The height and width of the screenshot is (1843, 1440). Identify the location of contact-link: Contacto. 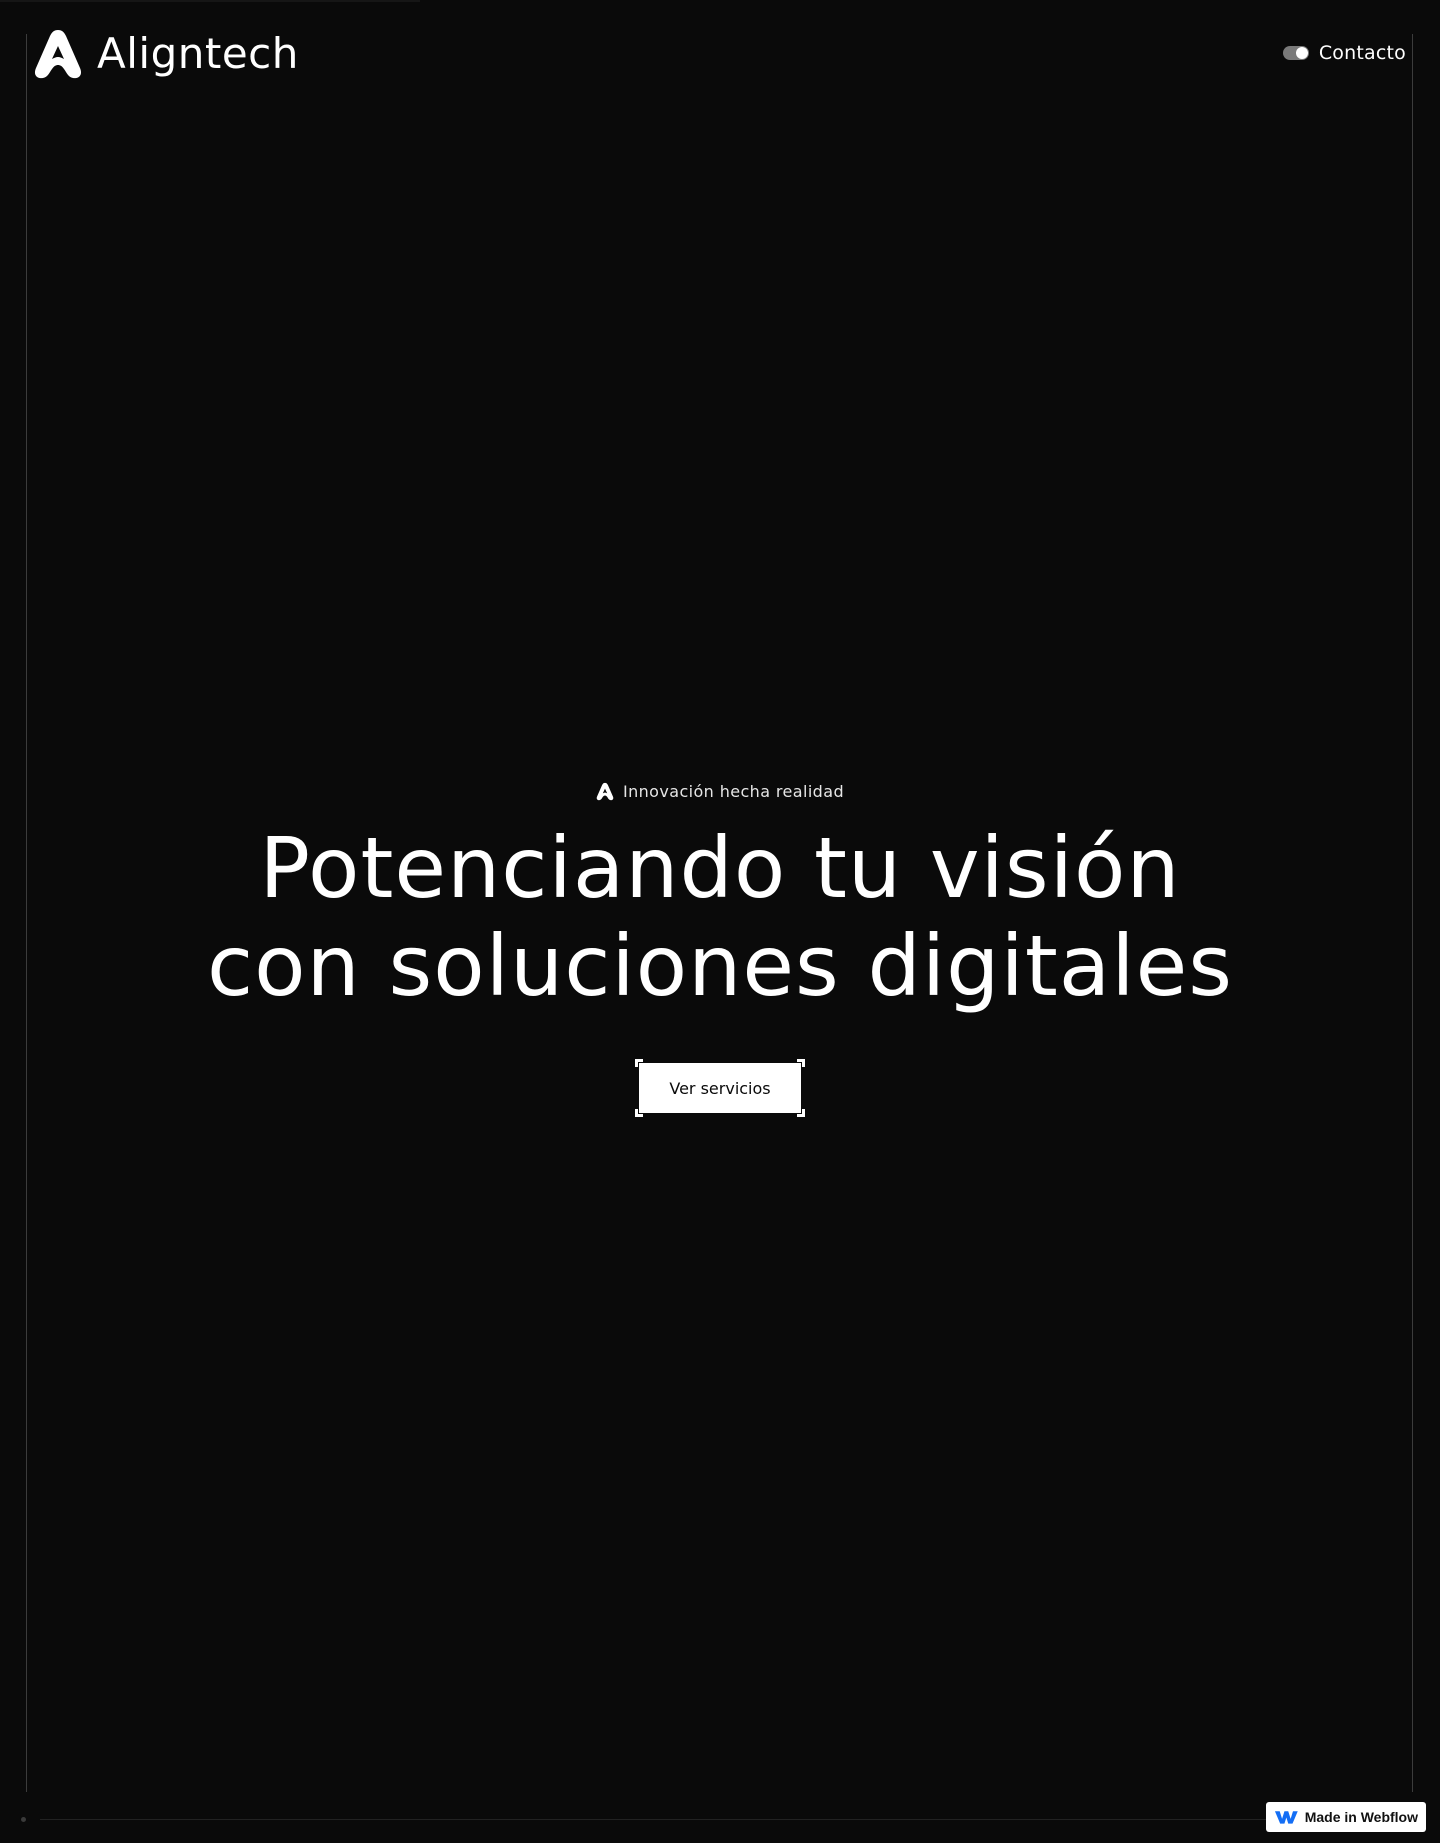
(1344, 53).